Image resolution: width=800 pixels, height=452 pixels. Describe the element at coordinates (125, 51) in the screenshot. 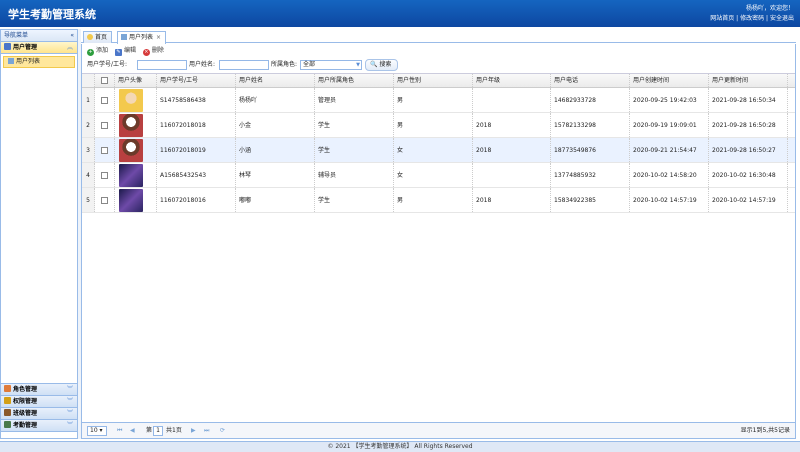

I see `edit-button: ✎ 编辑` at that location.